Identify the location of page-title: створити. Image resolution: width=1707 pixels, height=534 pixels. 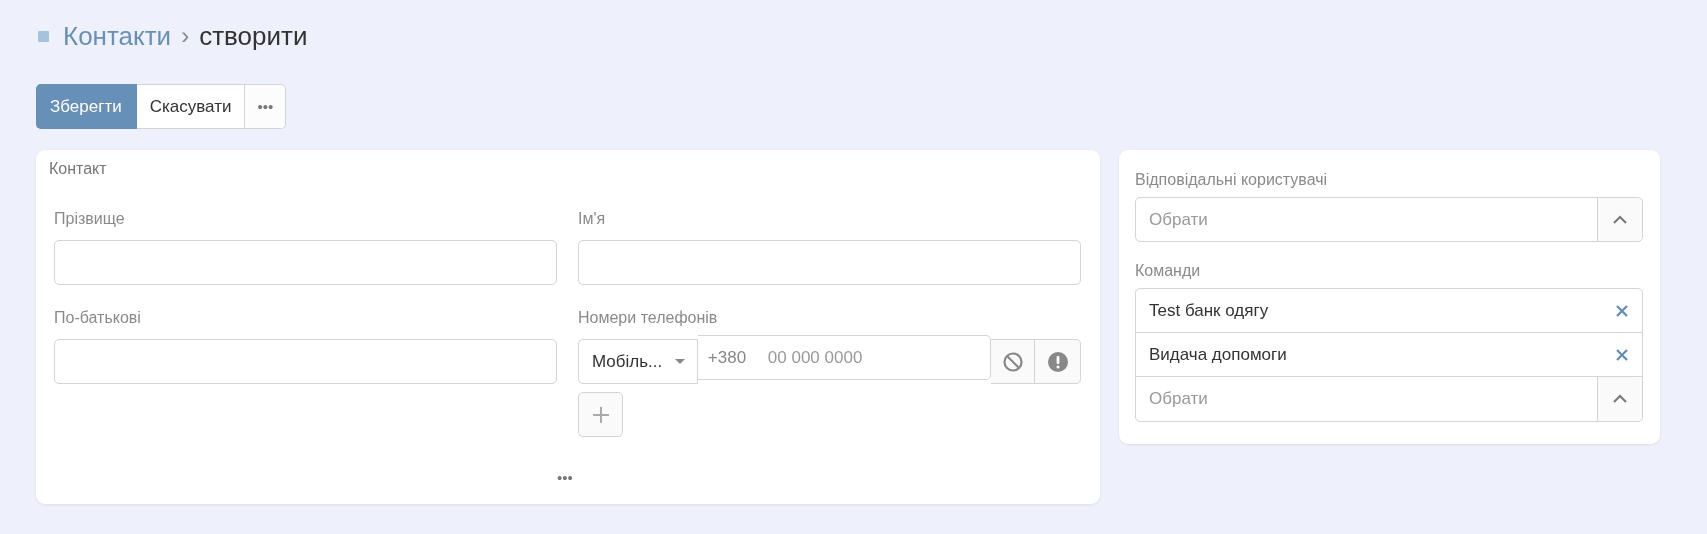
(253, 36).